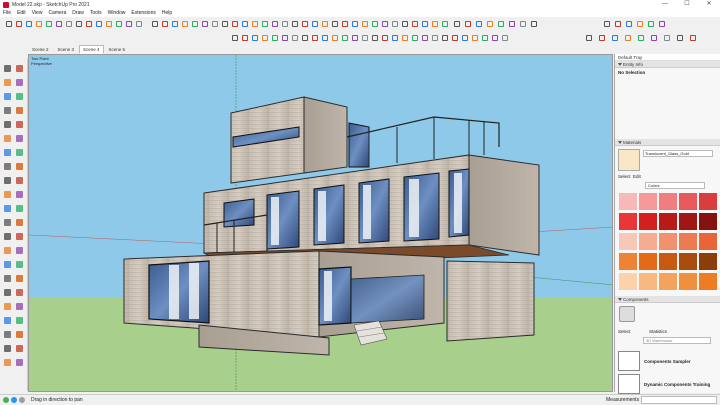 The width and height of the screenshot is (720, 405). Describe the element at coordinates (664, 361) in the screenshot. I see `list-item: Components Sampler` at that location.